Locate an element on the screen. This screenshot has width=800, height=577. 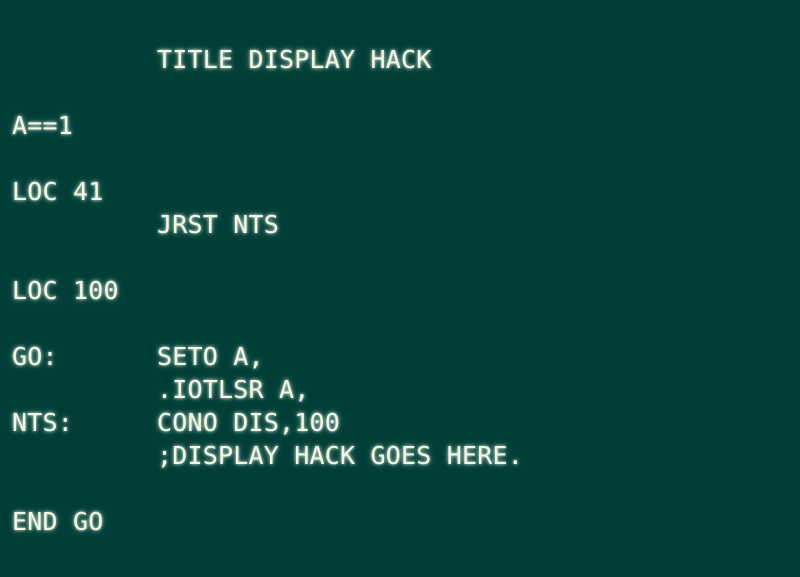
source-line-loc-41: LOC 41 is located at coordinates (58, 191).